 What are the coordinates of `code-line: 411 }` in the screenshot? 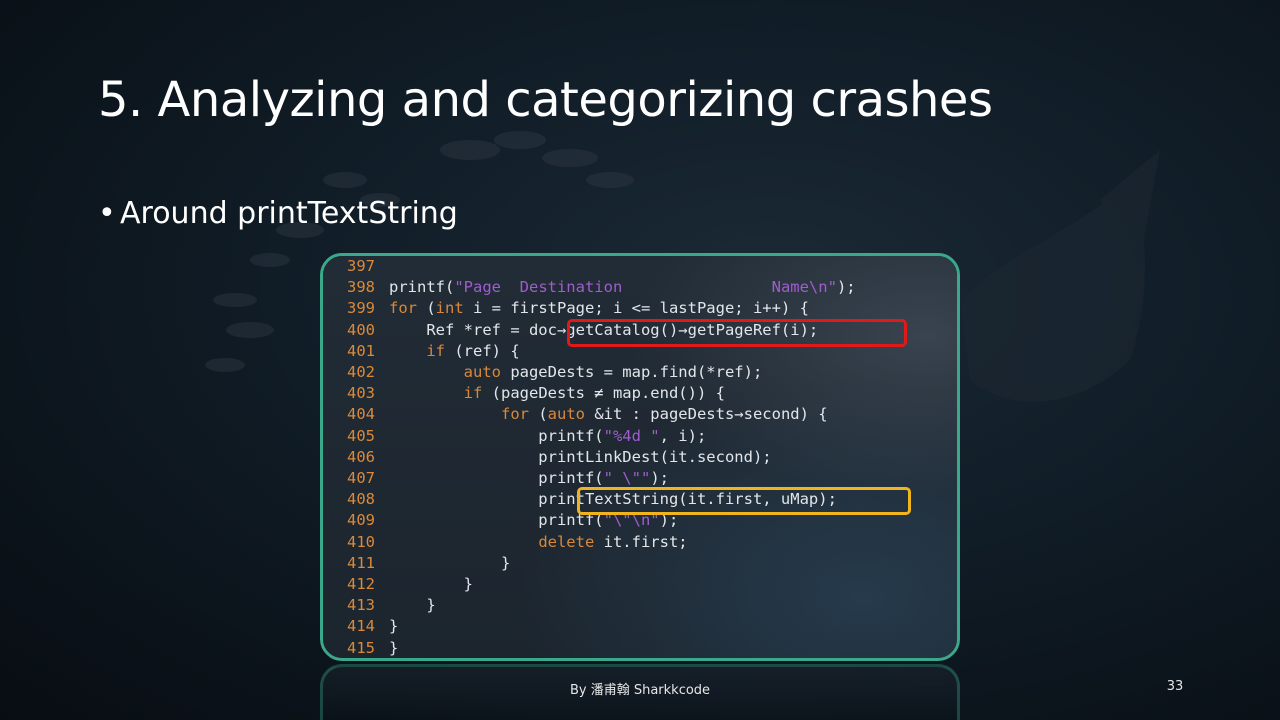 It's located at (640, 563).